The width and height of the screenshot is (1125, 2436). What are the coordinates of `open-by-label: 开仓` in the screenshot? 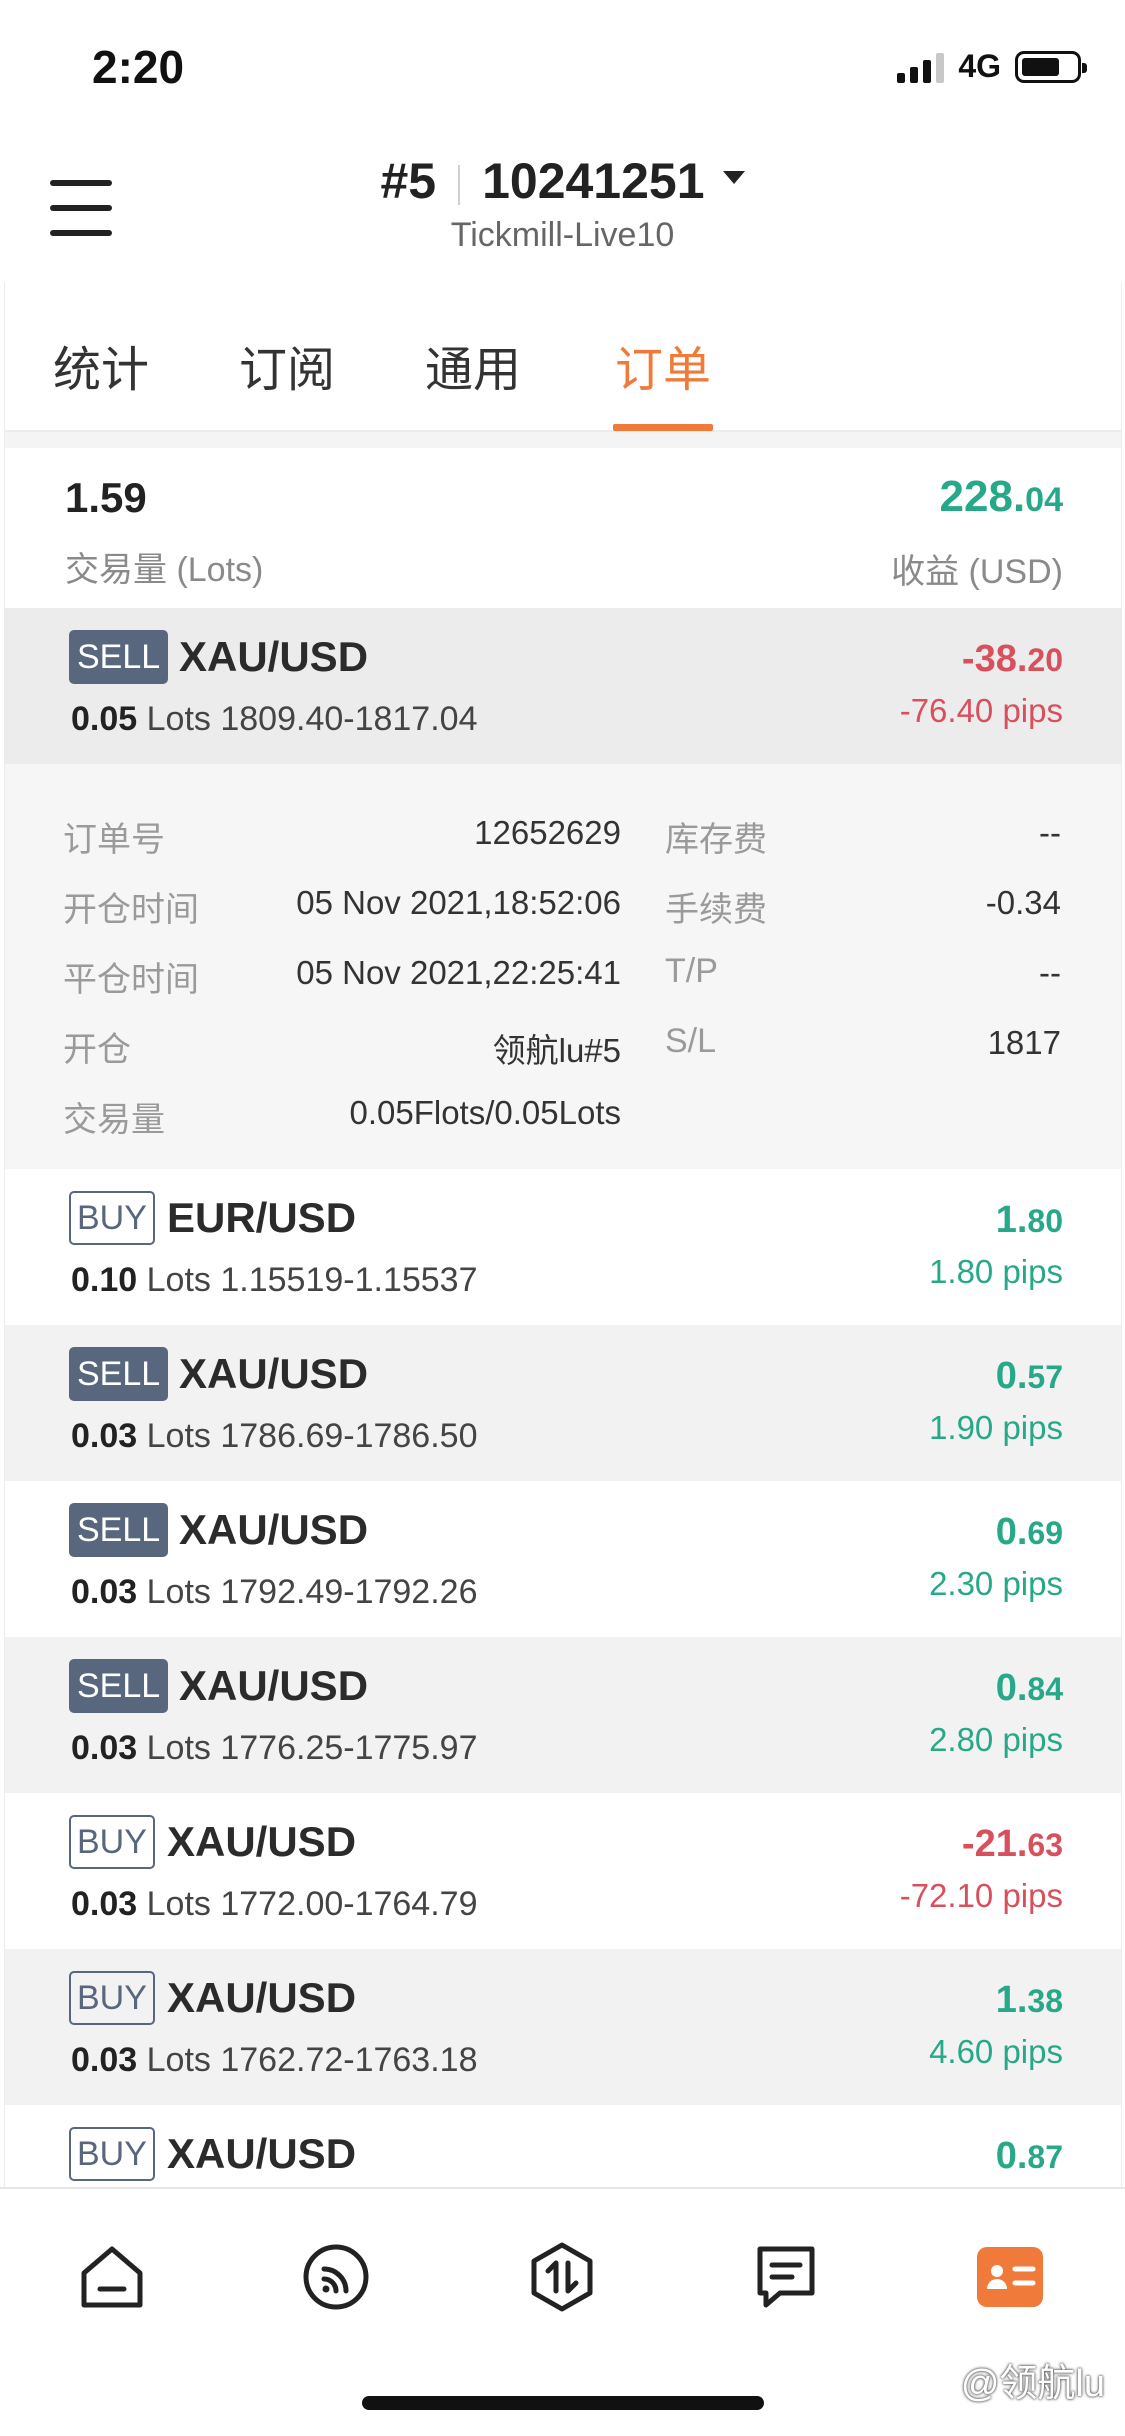 It's located at (97, 1050).